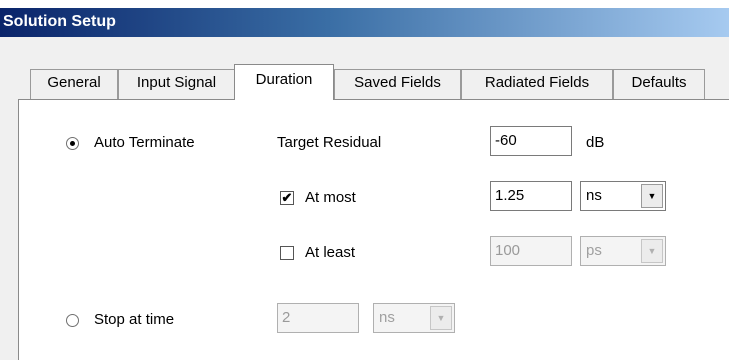 The height and width of the screenshot is (360, 729). Describe the element at coordinates (287, 253) in the screenshot. I see `at-least-checkbox` at that location.